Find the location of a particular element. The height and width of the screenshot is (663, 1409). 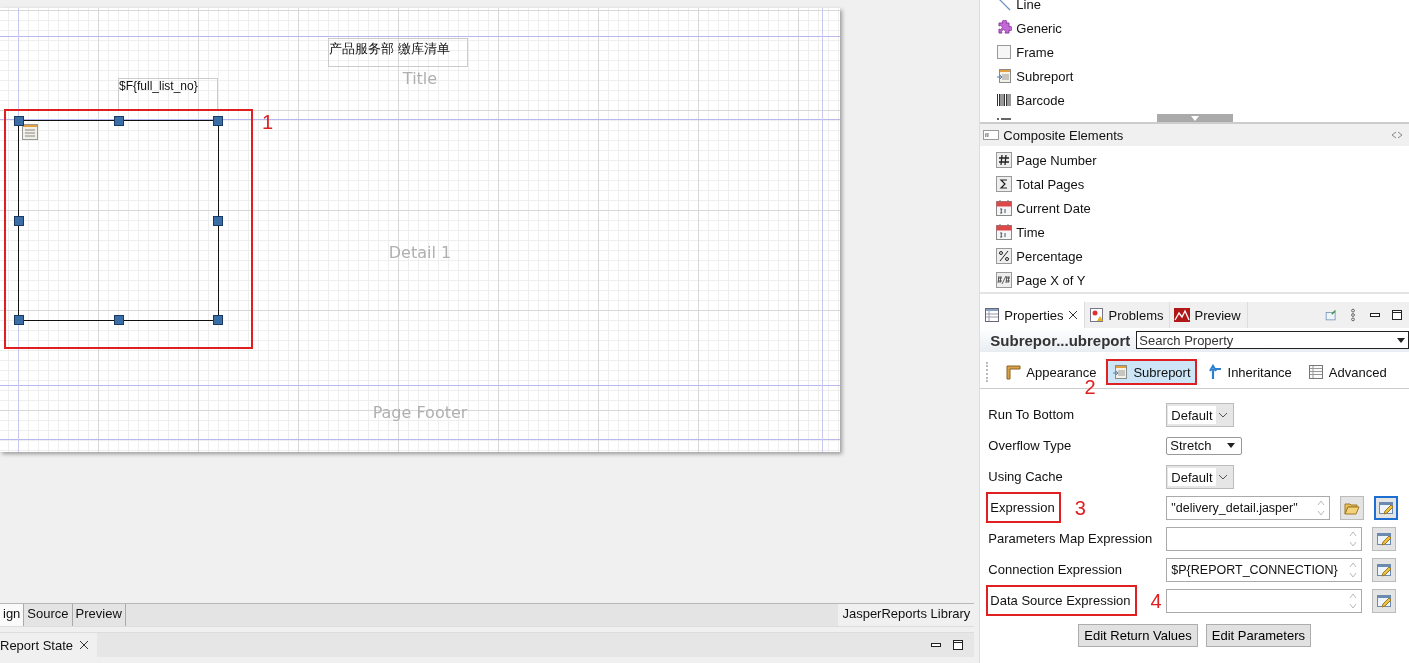

editor-tab: Preview is located at coordinates (99, 615).